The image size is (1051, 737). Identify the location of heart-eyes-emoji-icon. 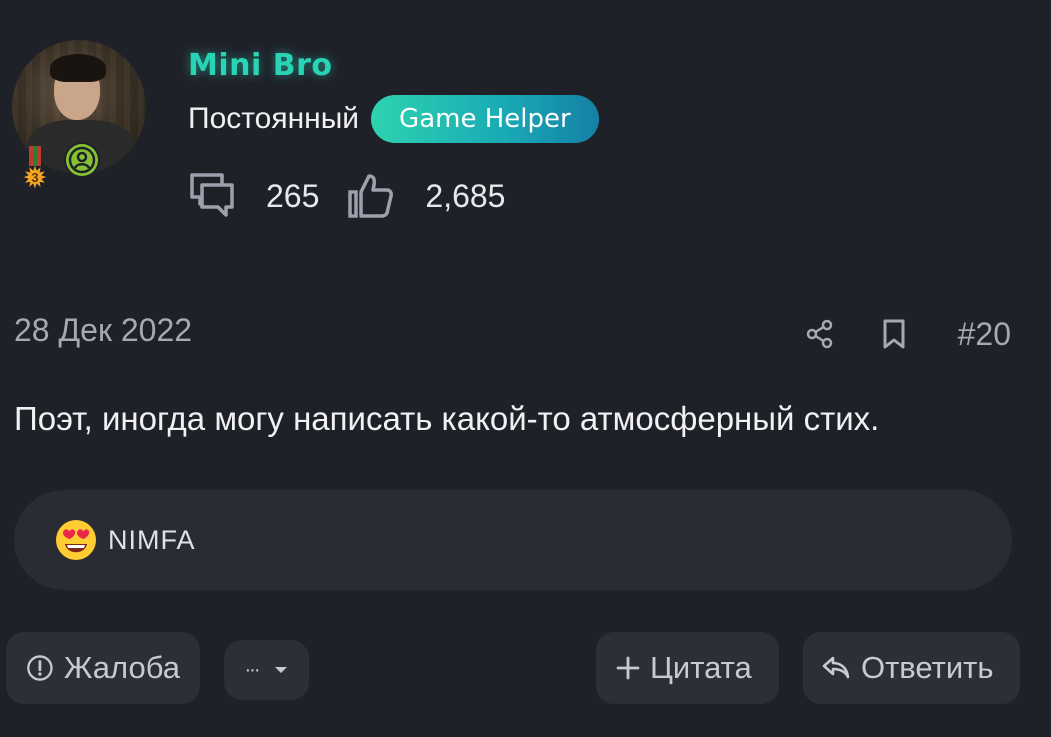
(76, 540).